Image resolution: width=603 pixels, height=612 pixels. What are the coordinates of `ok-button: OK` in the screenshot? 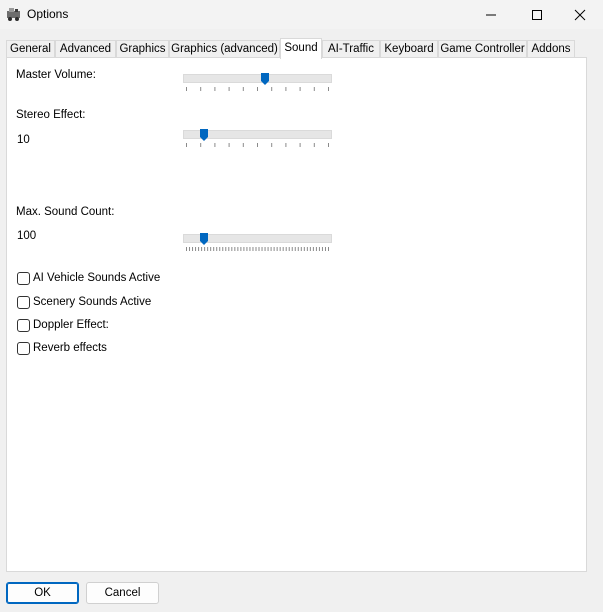 It's located at (42, 593).